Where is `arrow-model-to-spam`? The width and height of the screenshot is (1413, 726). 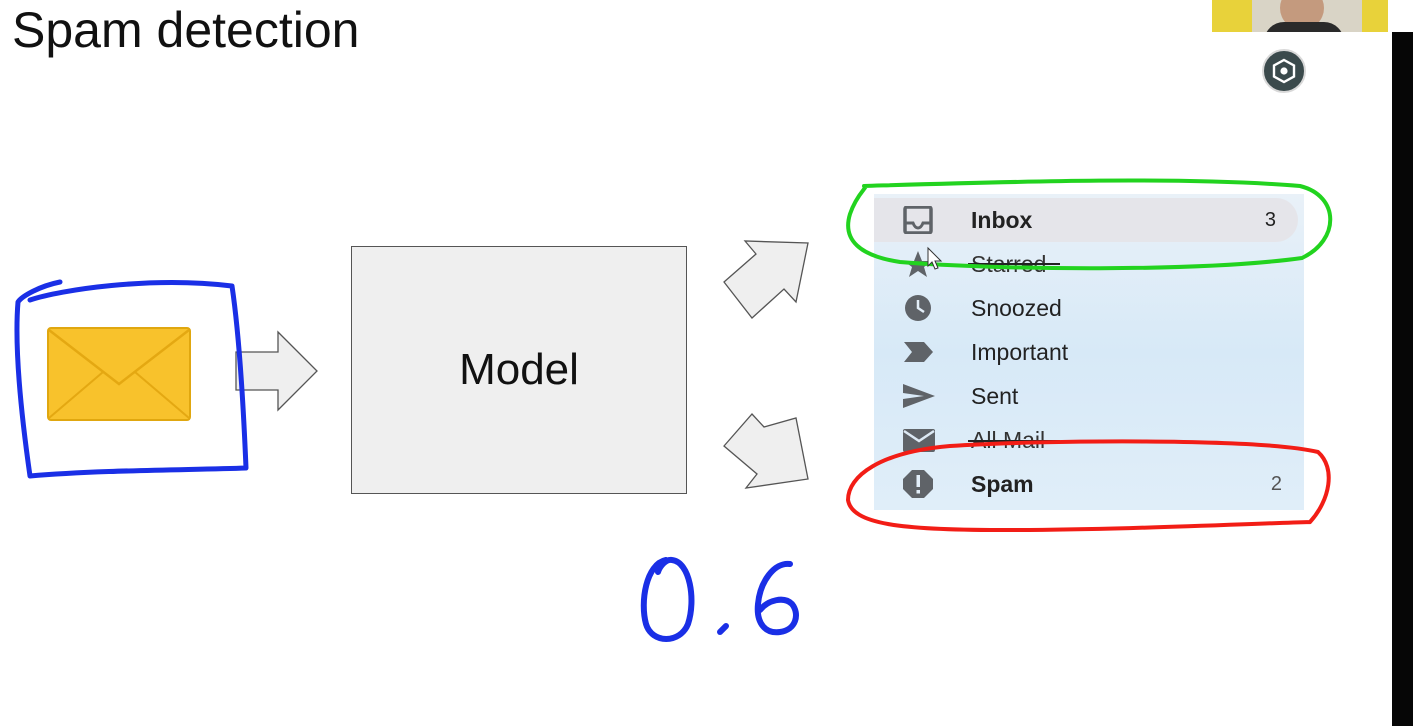
arrow-model-to-spam is located at coordinates (766, 451).